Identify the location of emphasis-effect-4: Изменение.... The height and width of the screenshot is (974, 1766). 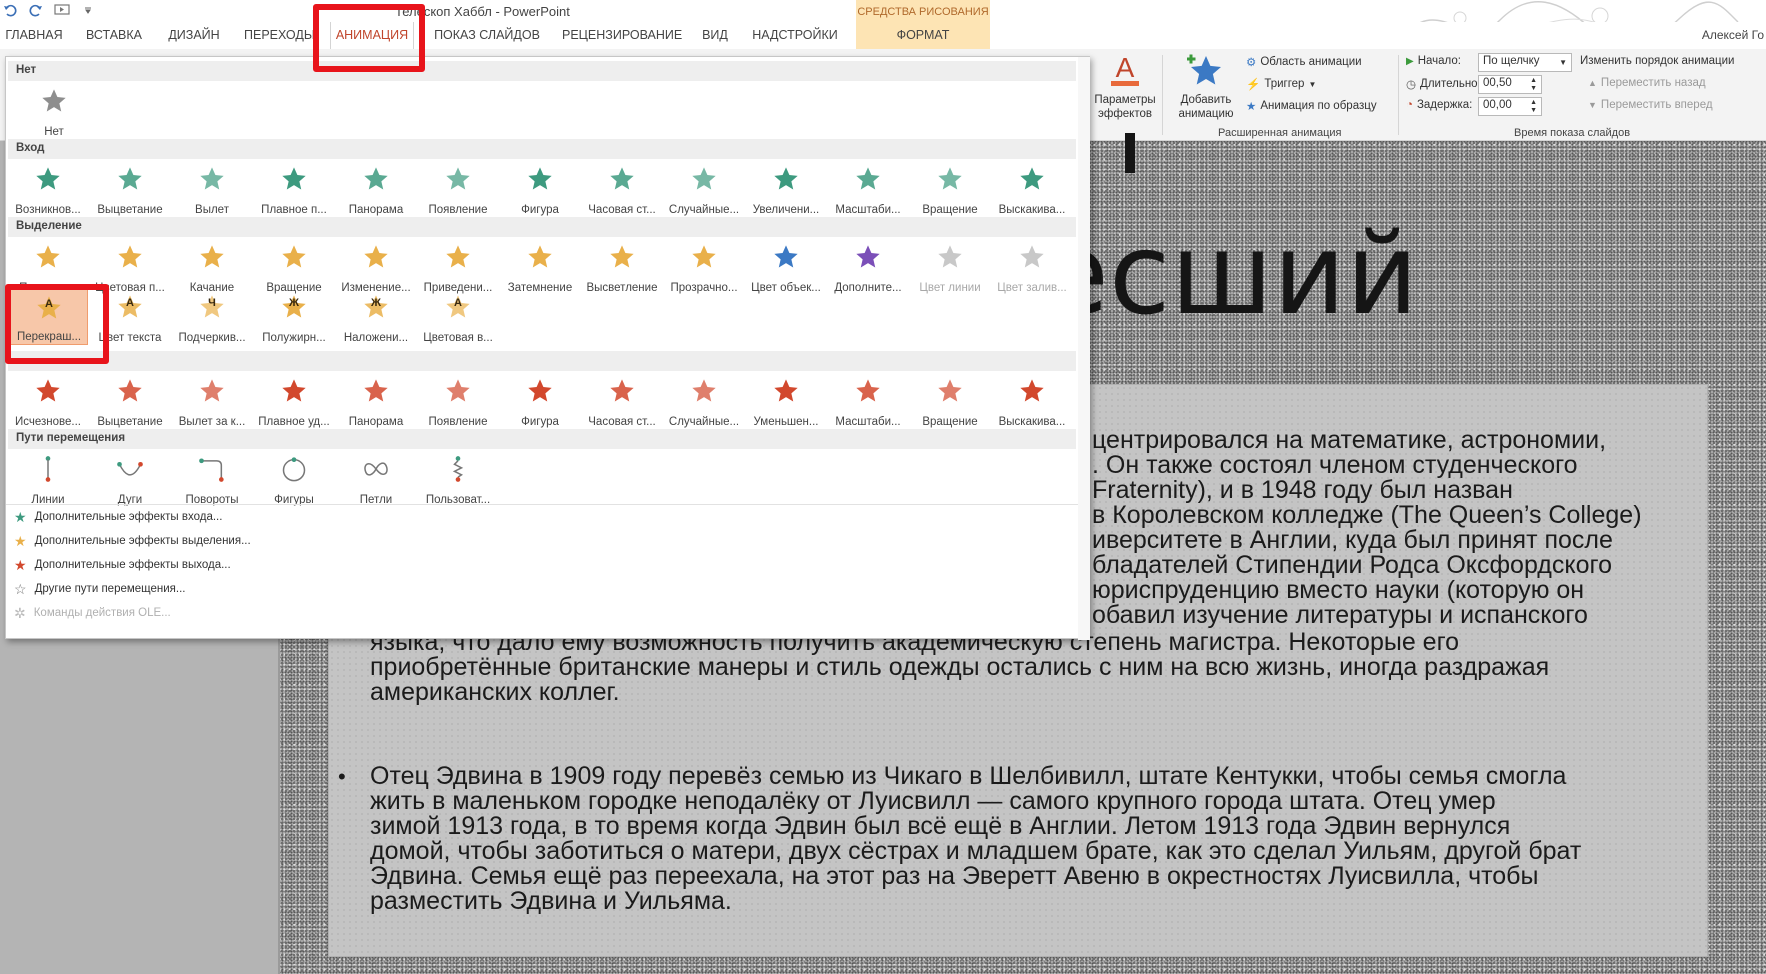
(376, 267).